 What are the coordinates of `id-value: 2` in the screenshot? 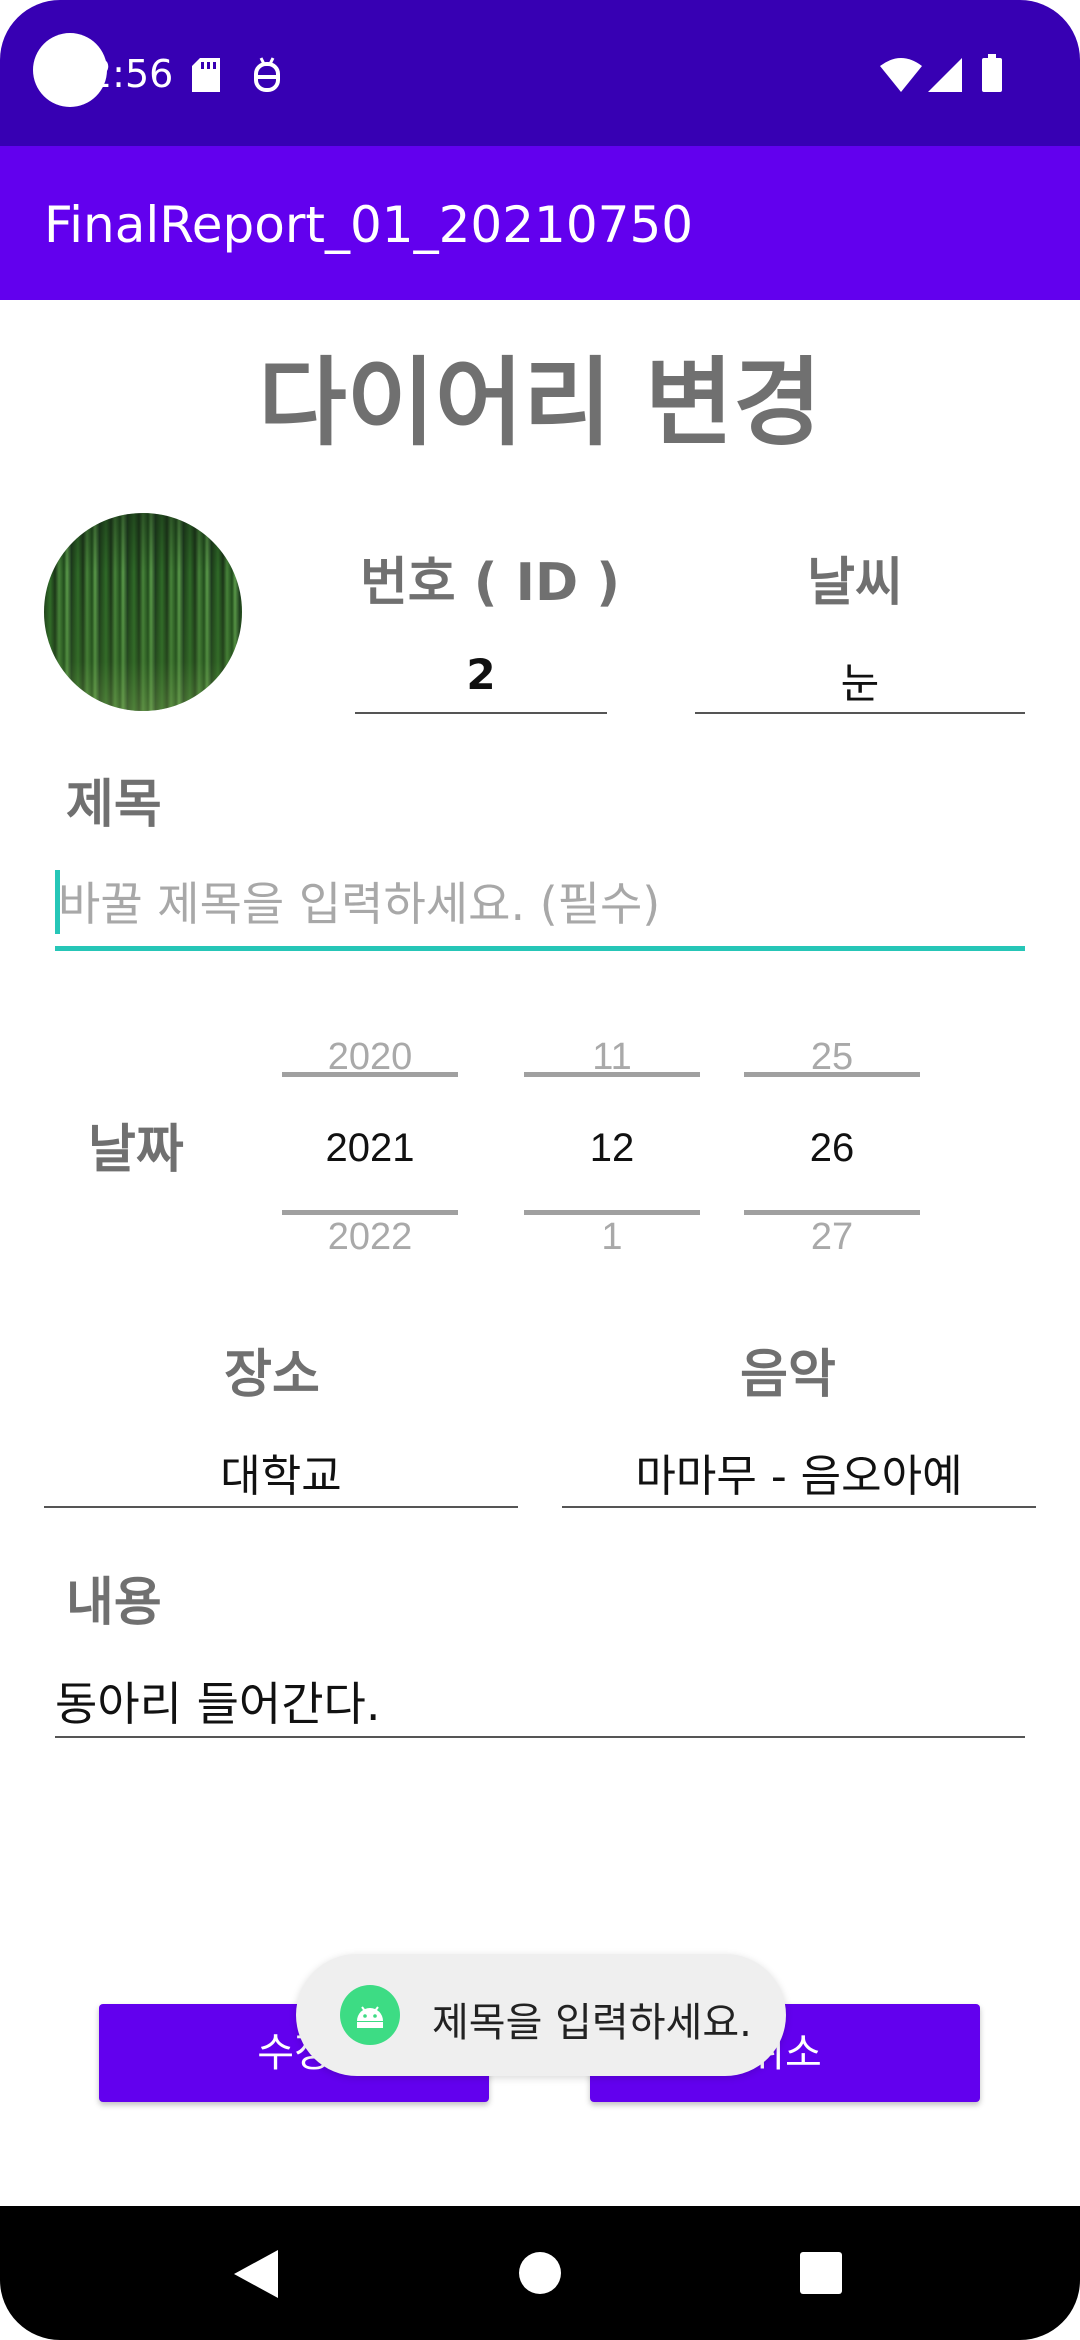 It's located at (481, 682).